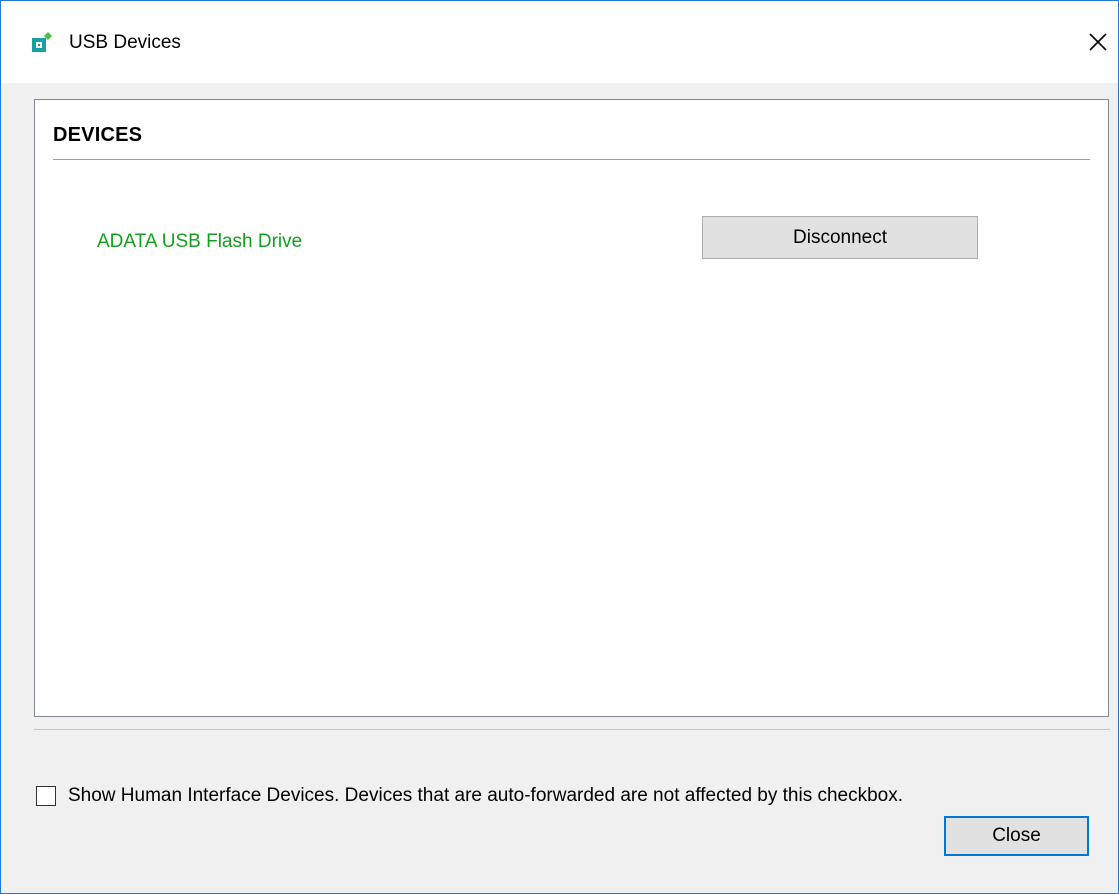 This screenshot has height=894, width=1119. What do you see at coordinates (572, 729) in the screenshot?
I see `footer-divider` at bounding box center [572, 729].